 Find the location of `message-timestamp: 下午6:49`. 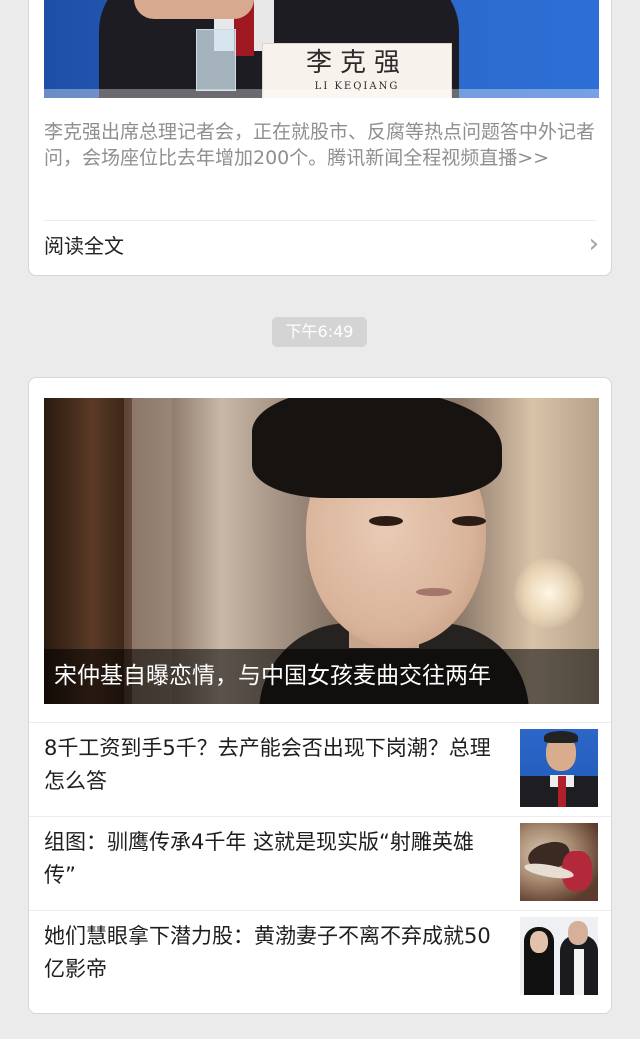

message-timestamp: 下午6:49 is located at coordinates (319, 332).